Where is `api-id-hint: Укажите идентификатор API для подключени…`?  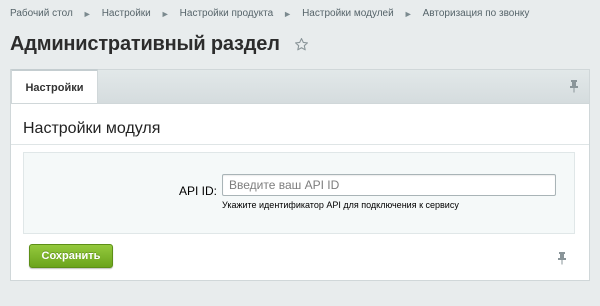 api-id-hint: Укажите идентификатор API для подключени… is located at coordinates (340, 205).